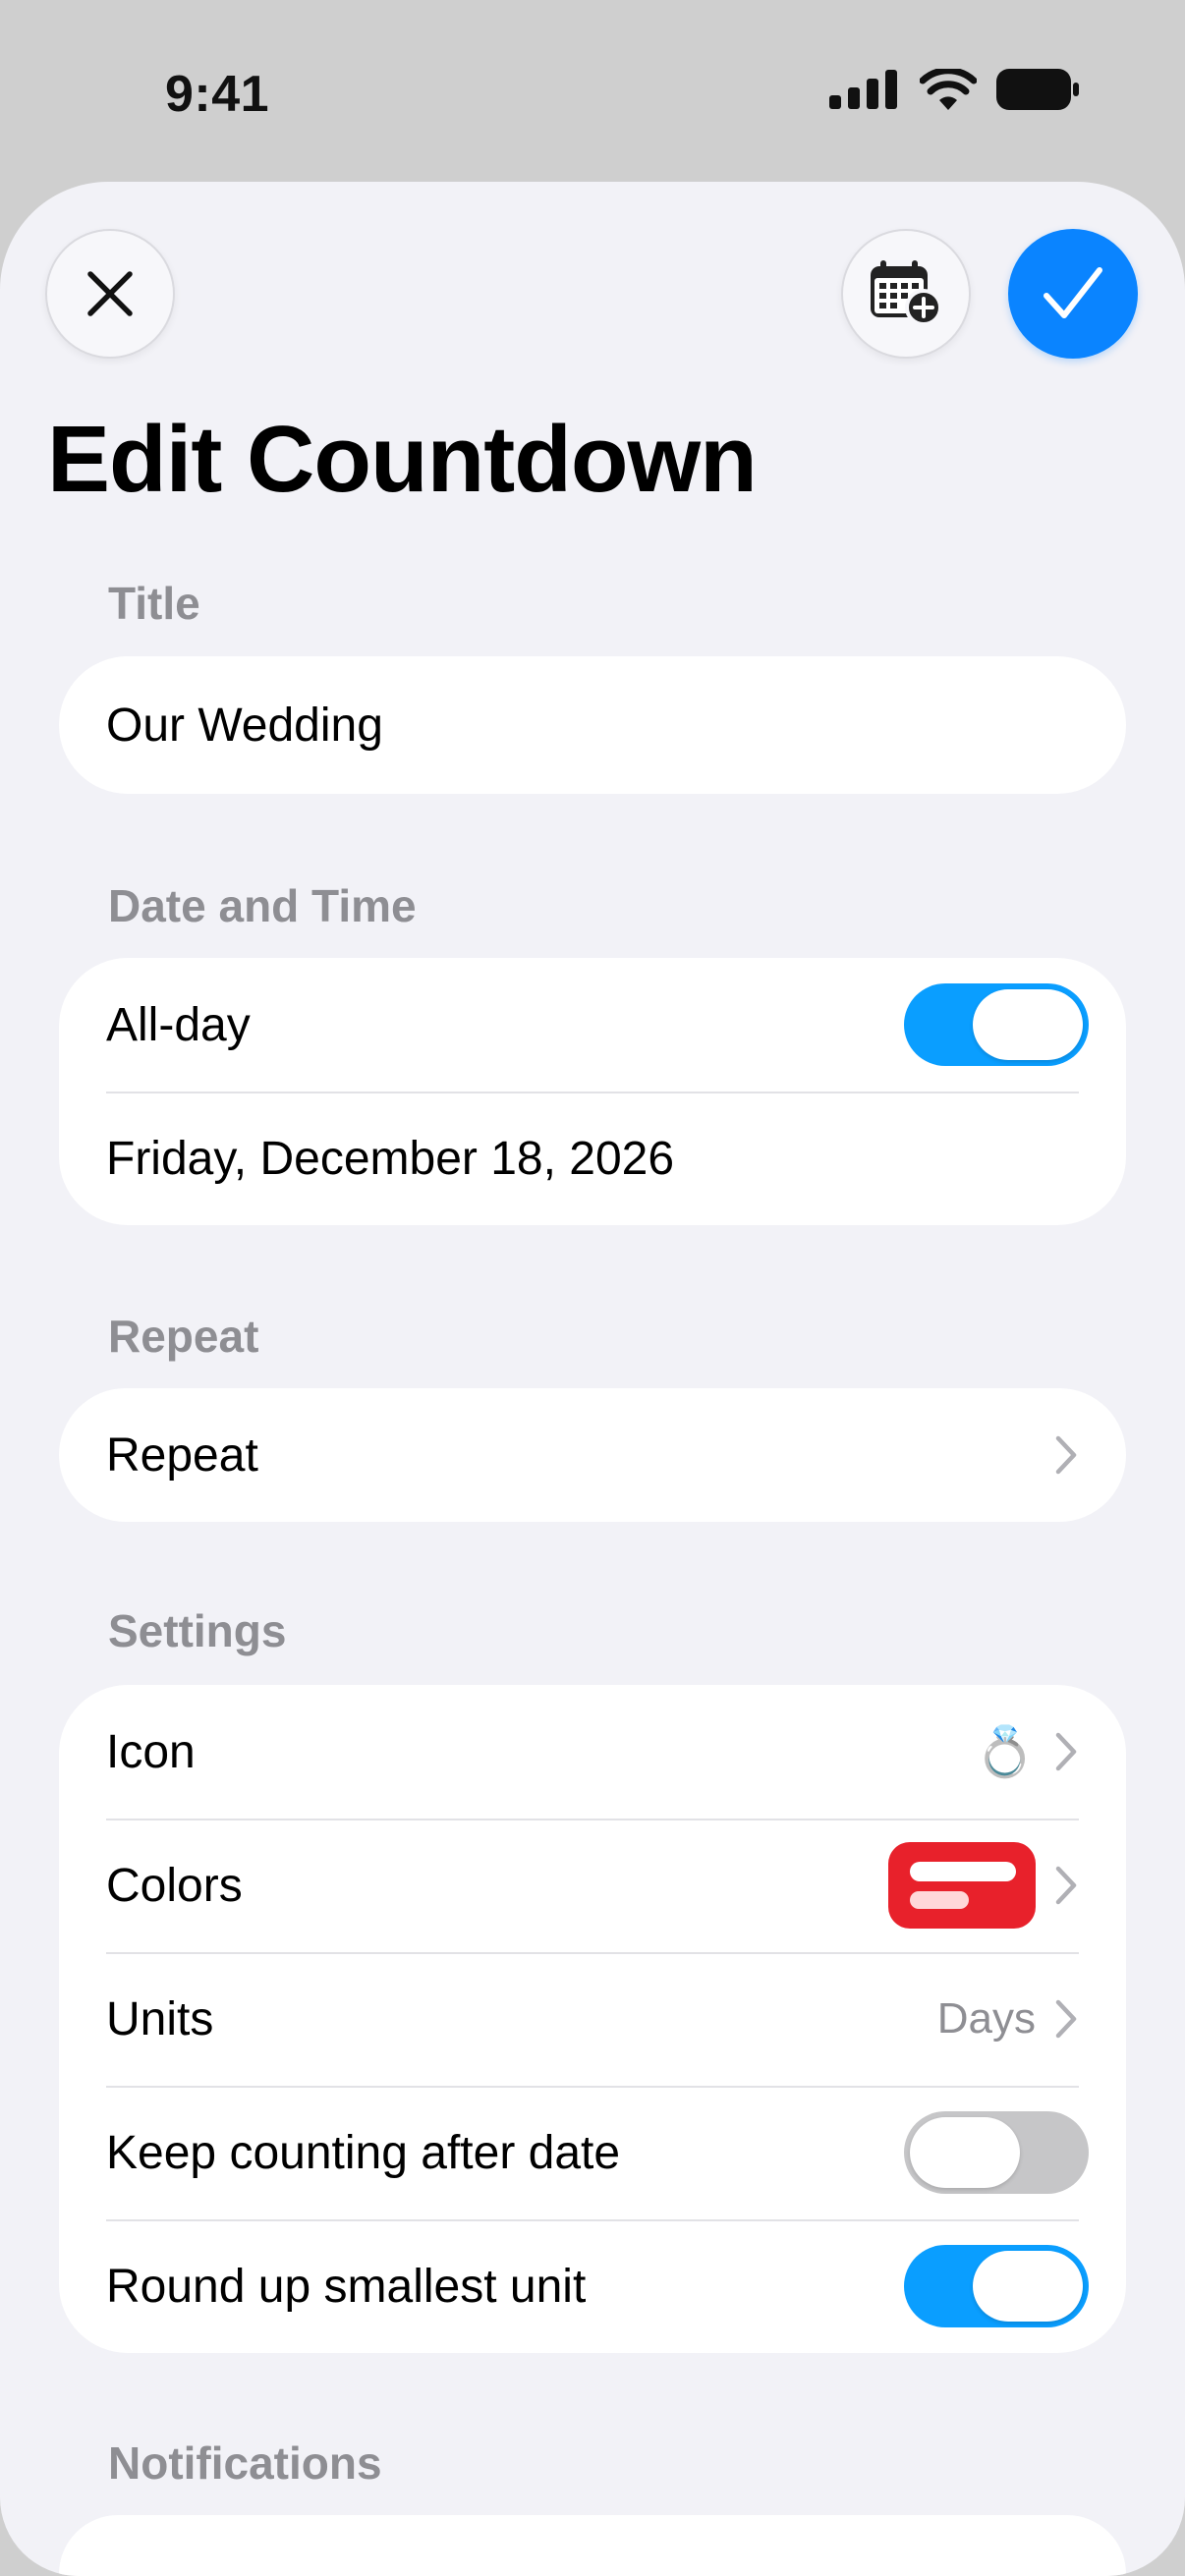 This screenshot has width=1185, height=2576. I want to click on wifi-icon, so click(949, 89).